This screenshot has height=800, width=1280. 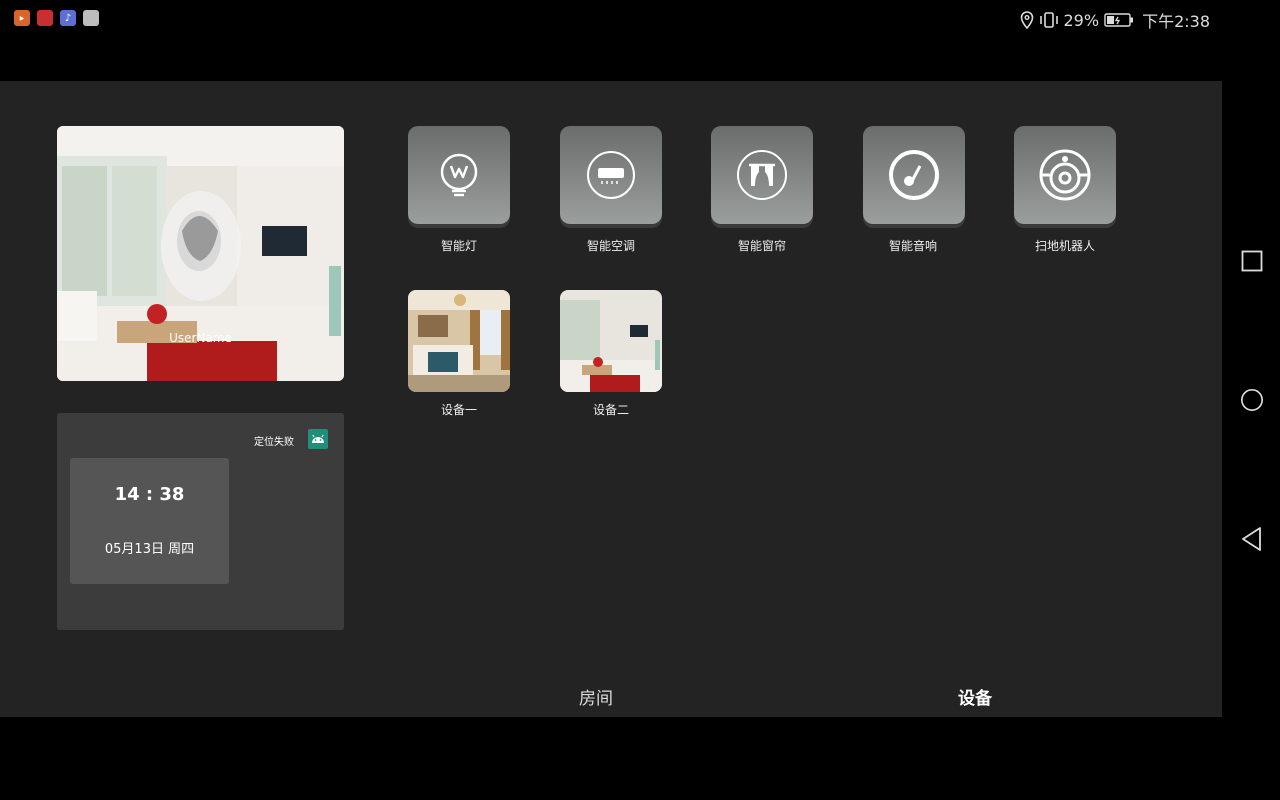 I want to click on clock-time: 14 : 38, so click(x=149, y=494).